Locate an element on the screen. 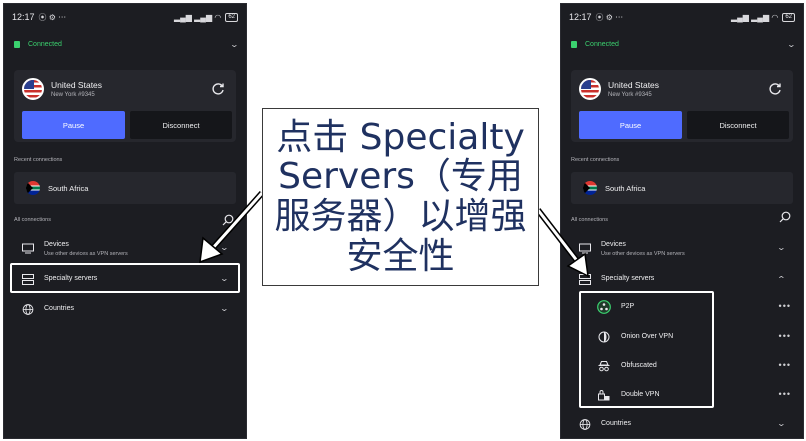 This screenshot has width=806, height=441. specialty-servers-row: Specialty servers ⌄ is located at coordinates (682, 280).